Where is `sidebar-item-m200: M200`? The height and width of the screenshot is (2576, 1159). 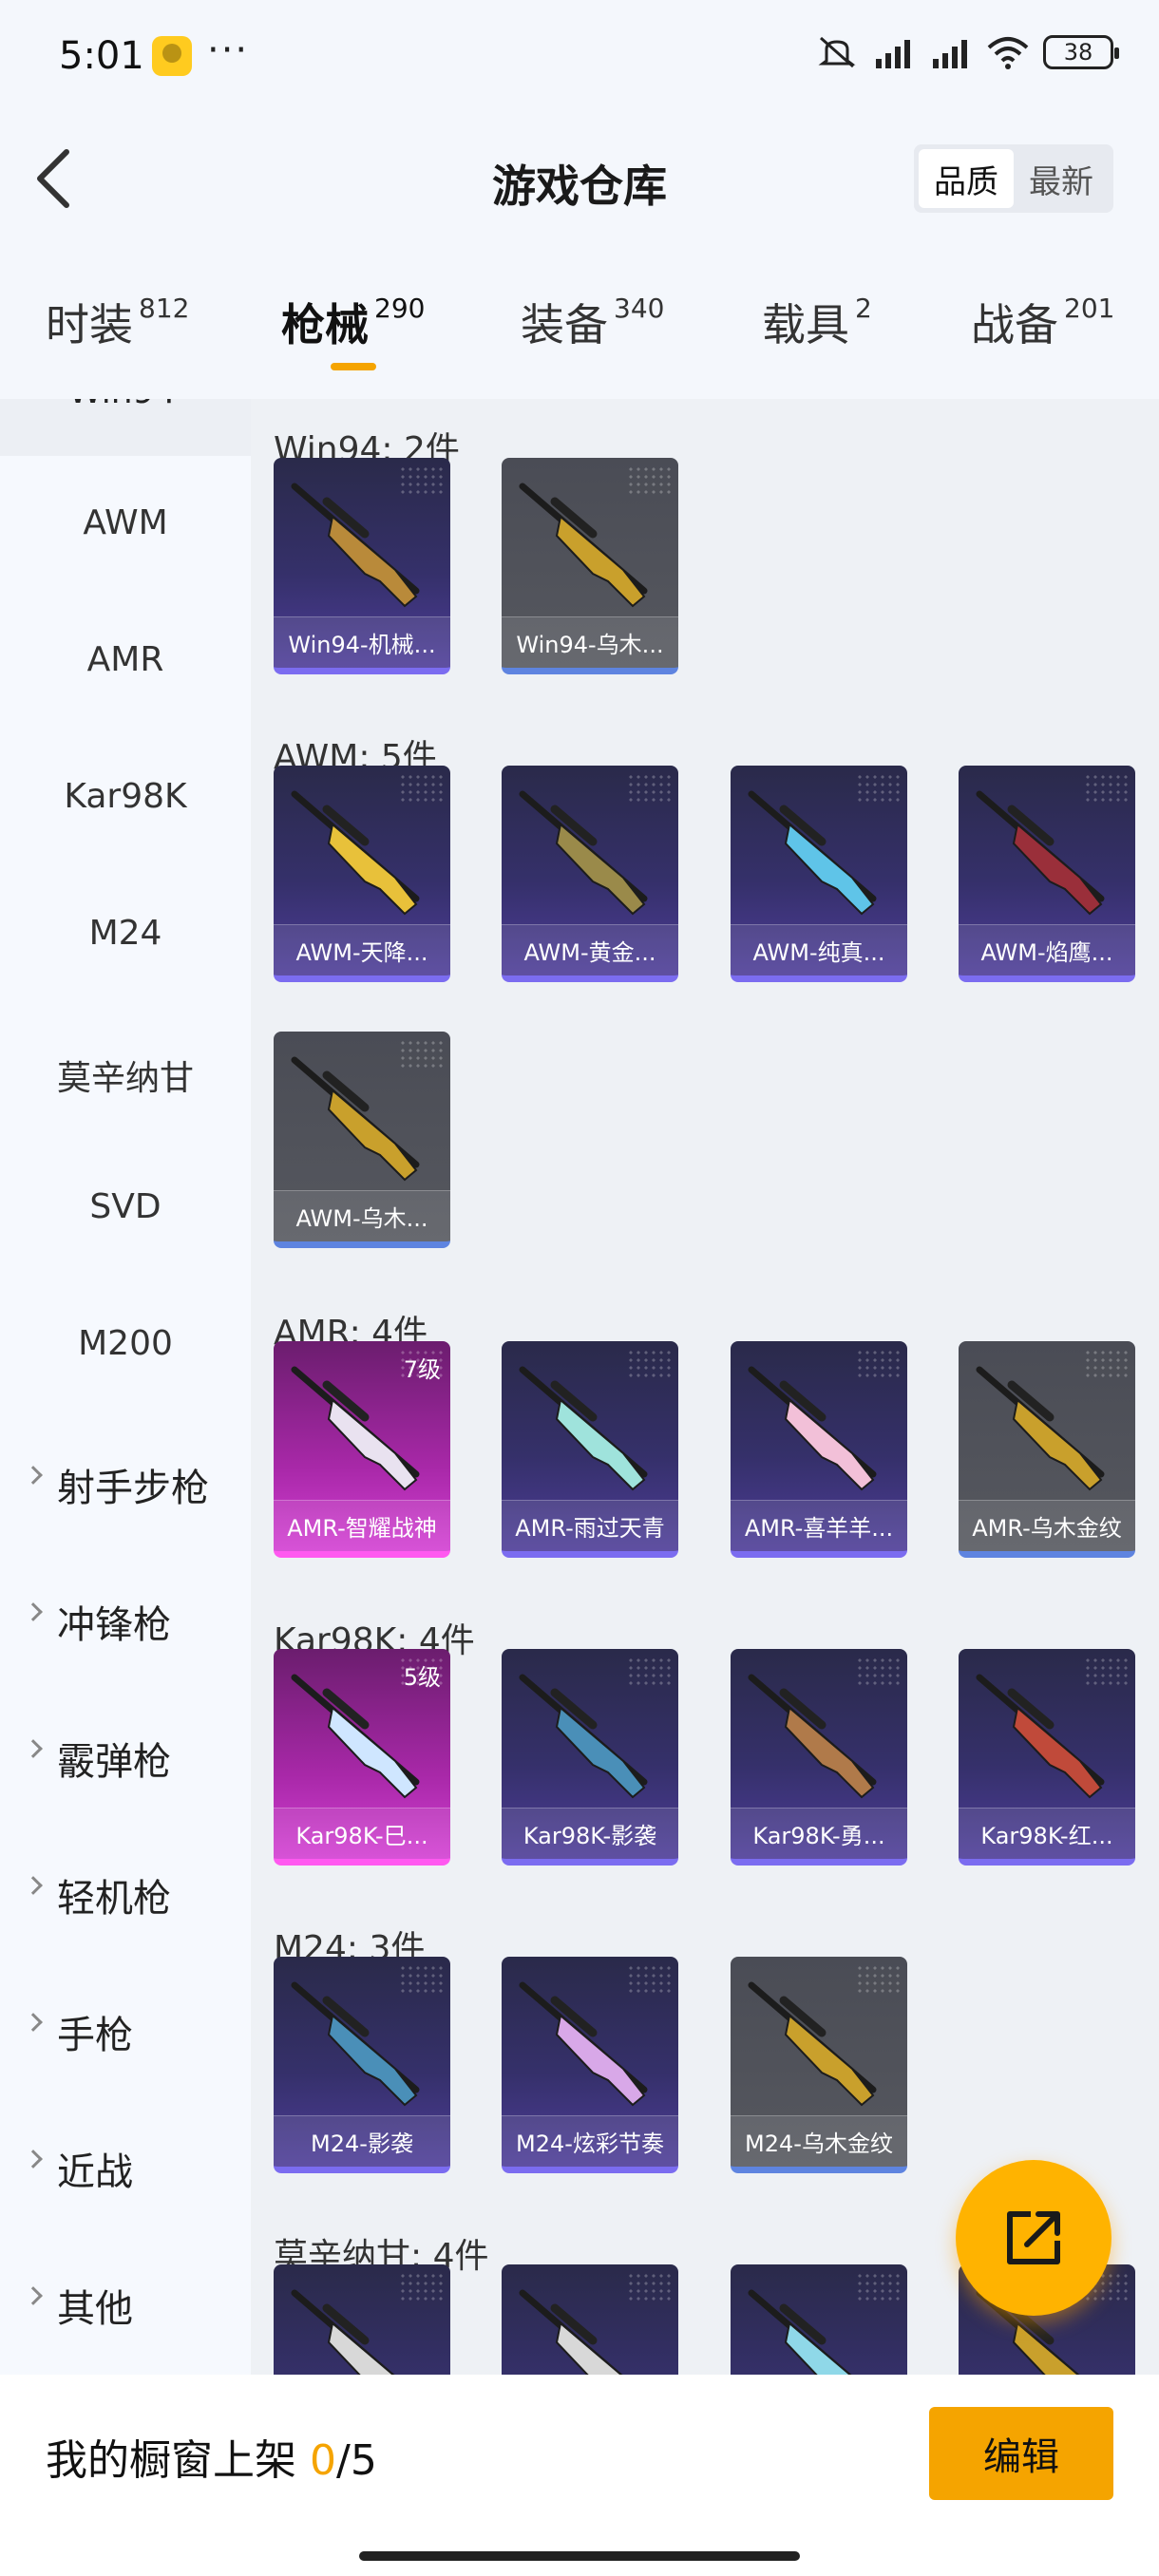
sidebar-item-m200: M200 is located at coordinates (125, 1343).